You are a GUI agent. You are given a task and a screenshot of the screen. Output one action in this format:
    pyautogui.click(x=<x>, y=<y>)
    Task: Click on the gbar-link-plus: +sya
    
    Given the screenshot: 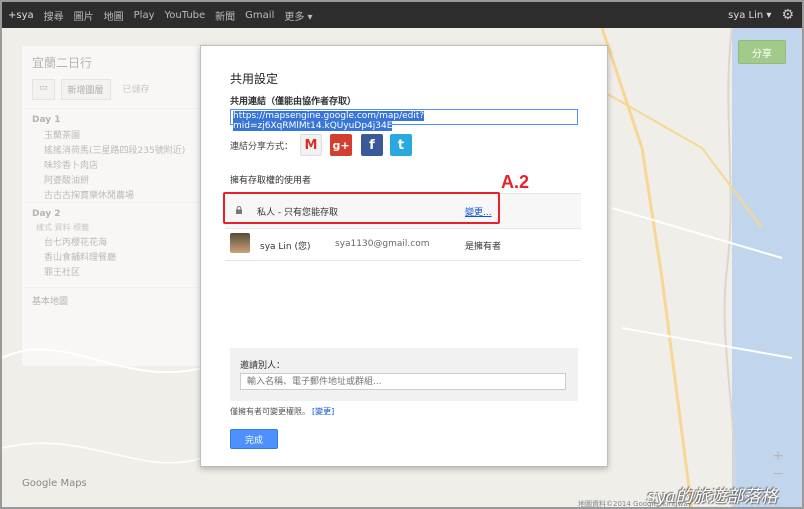 What is the action you would take?
    pyautogui.click(x=21, y=15)
    